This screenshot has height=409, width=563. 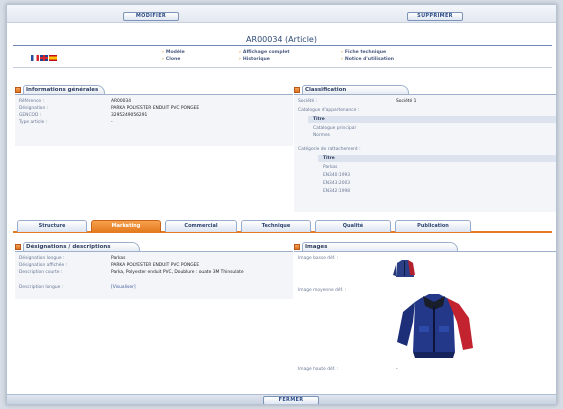 I want to click on link-modele: › Modèle, so click(x=173, y=52).